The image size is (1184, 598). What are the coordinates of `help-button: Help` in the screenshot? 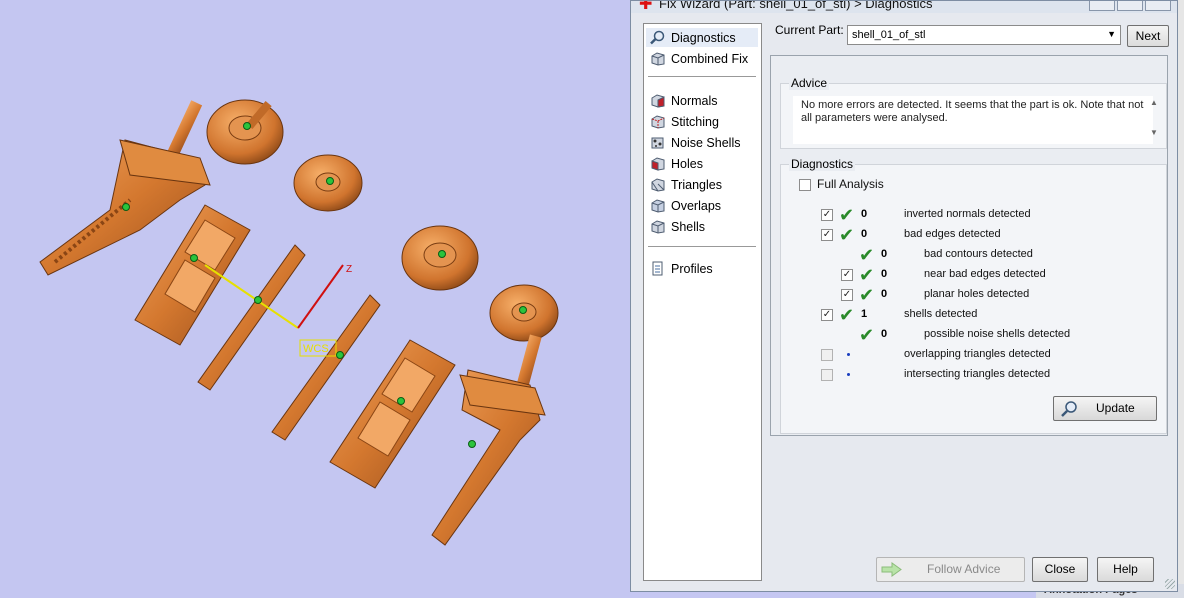 It's located at (1125, 569).